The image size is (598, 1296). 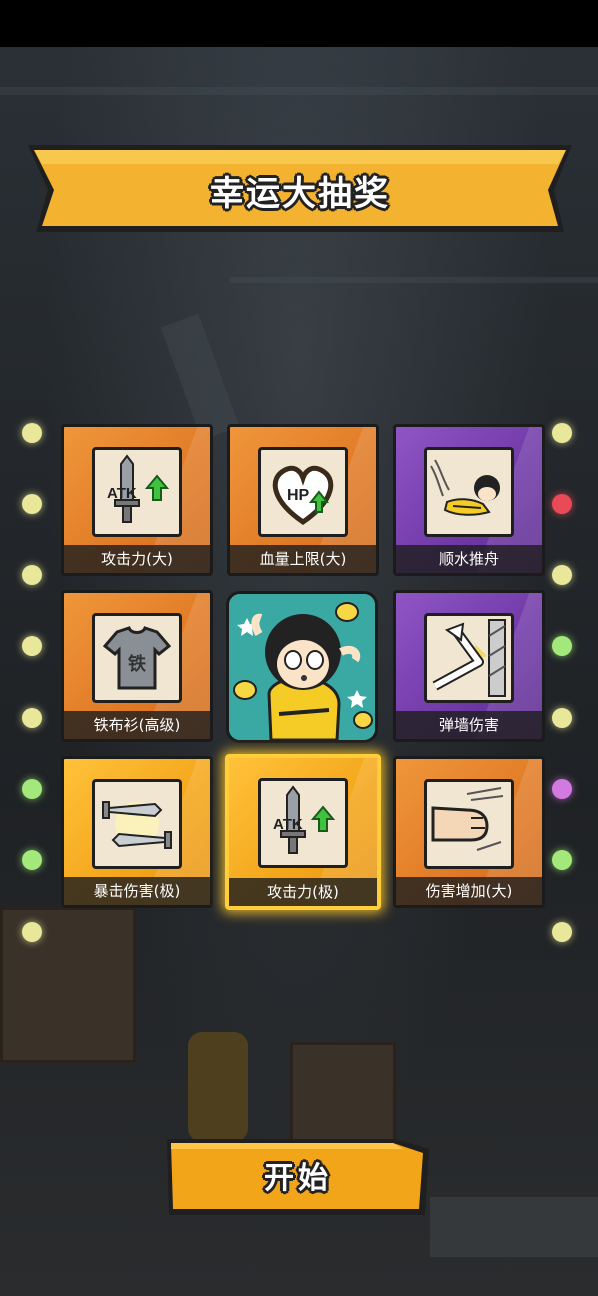 I want to click on hp-heart-icon: HP, so click(x=303, y=492).